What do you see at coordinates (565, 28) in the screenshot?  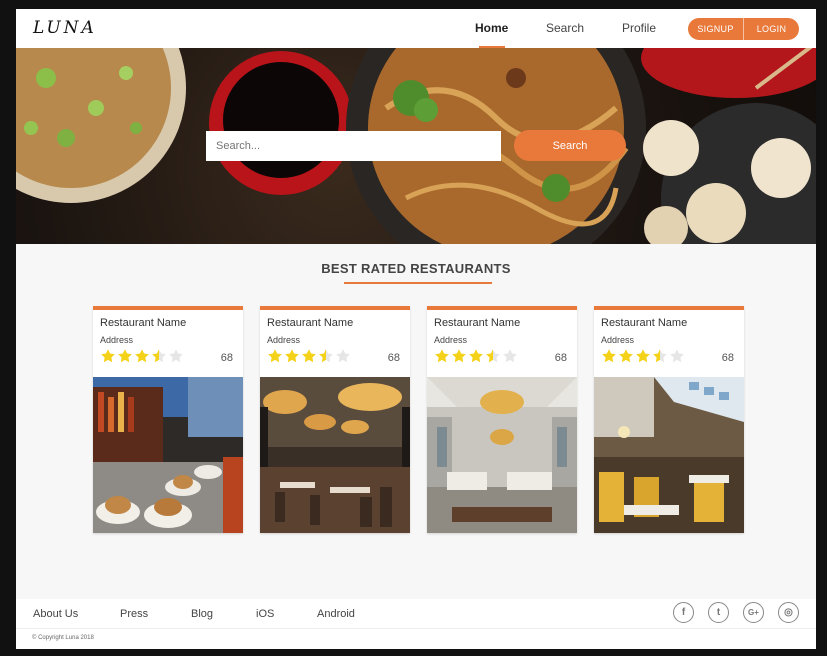 I see `nav-search: Search` at bounding box center [565, 28].